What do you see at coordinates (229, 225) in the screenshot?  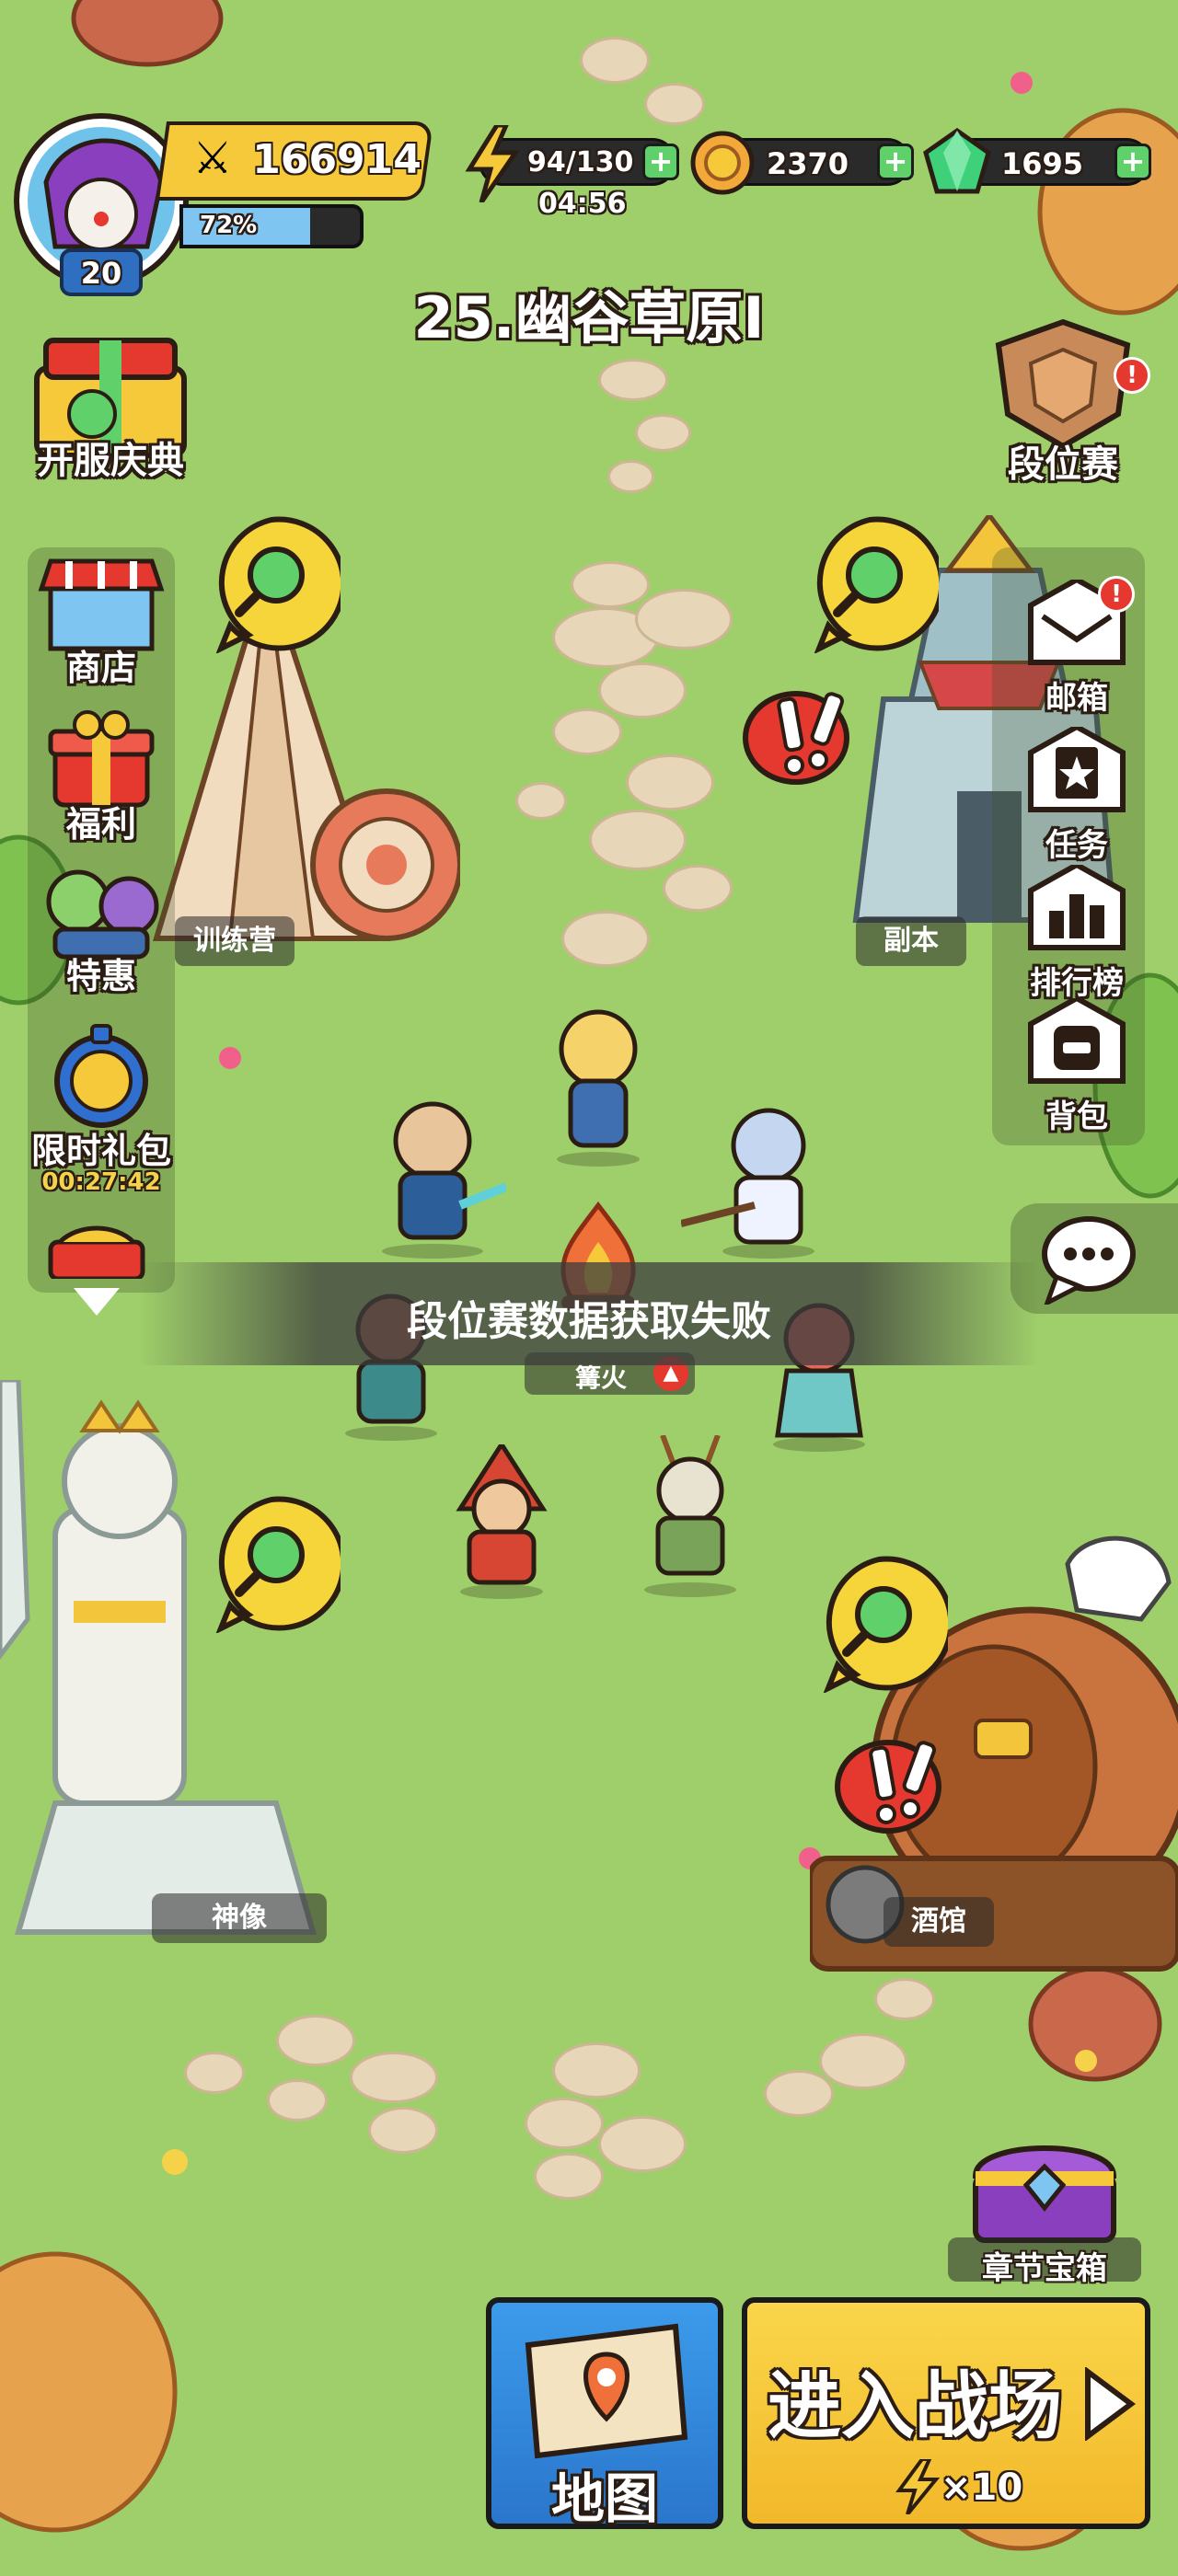 I see `exp-percent: 72%` at bounding box center [229, 225].